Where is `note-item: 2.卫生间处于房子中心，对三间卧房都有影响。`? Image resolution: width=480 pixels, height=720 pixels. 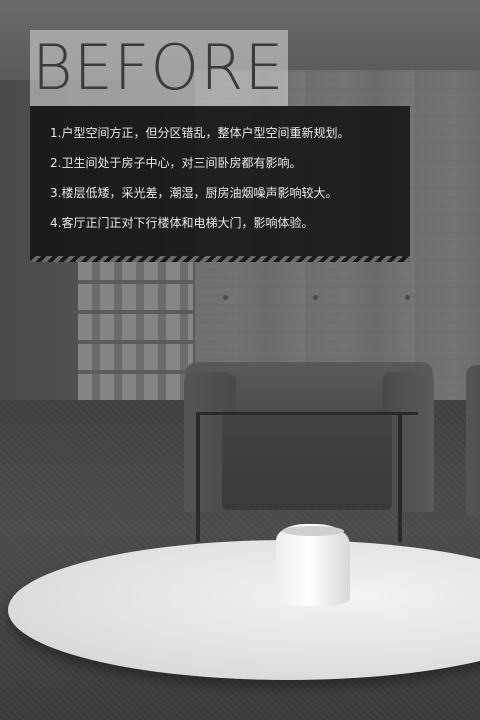 note-item: 2.卫生间处于房子中心，对三间卧房都有影响。 is located at coordinates (176, 163).